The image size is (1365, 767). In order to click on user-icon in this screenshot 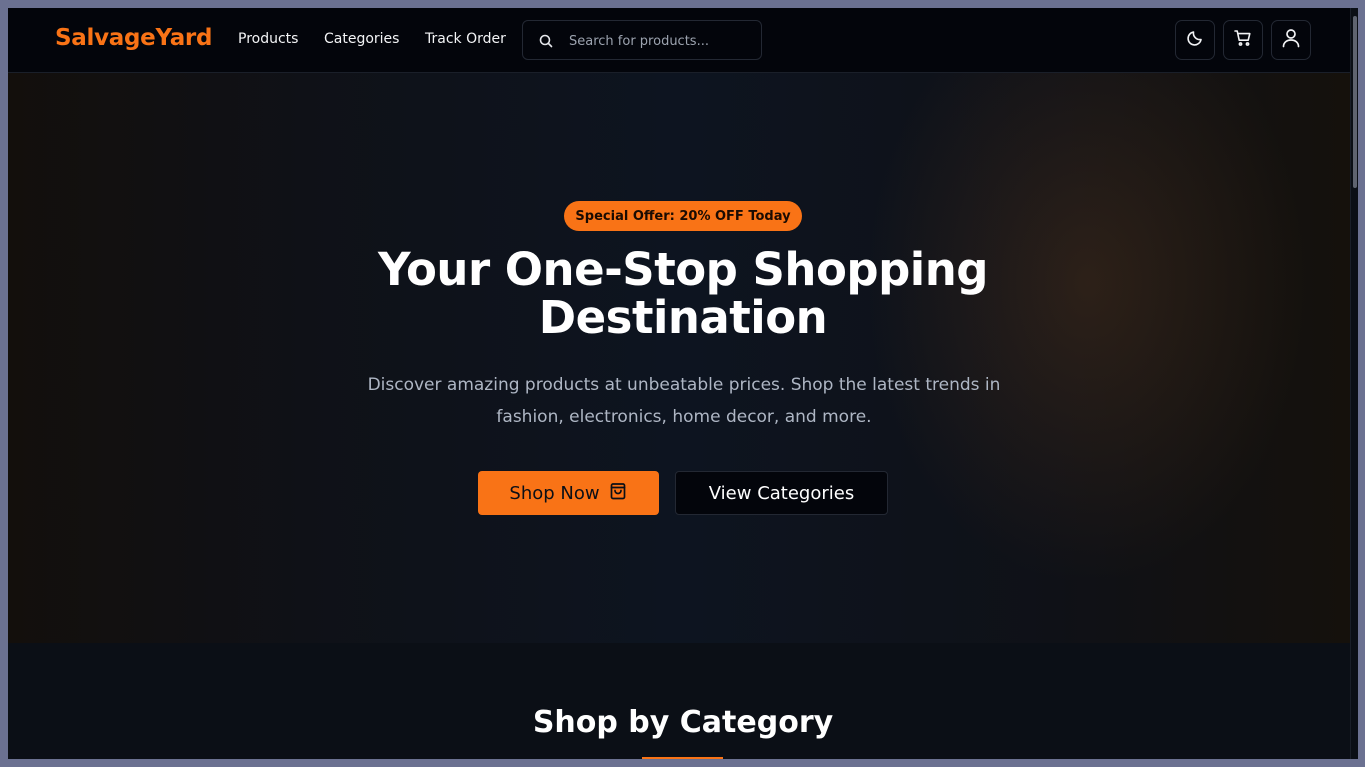, I will do `click(1291, 40)`.